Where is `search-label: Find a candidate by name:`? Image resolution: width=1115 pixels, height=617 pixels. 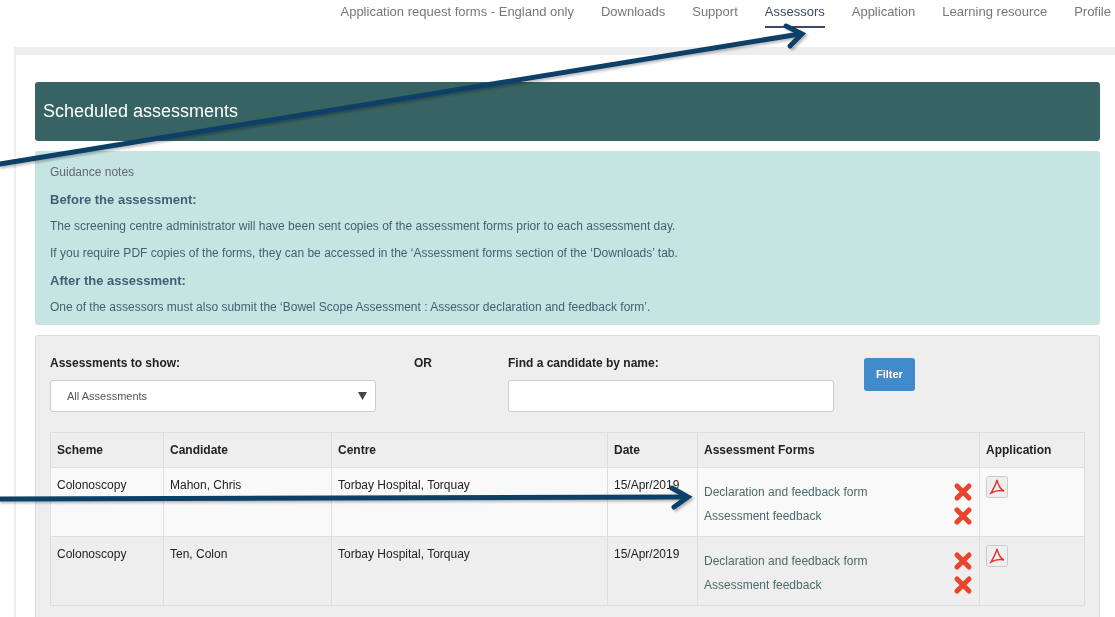 search-label: Find a candidate by name: is located at coordinates (584, 363).